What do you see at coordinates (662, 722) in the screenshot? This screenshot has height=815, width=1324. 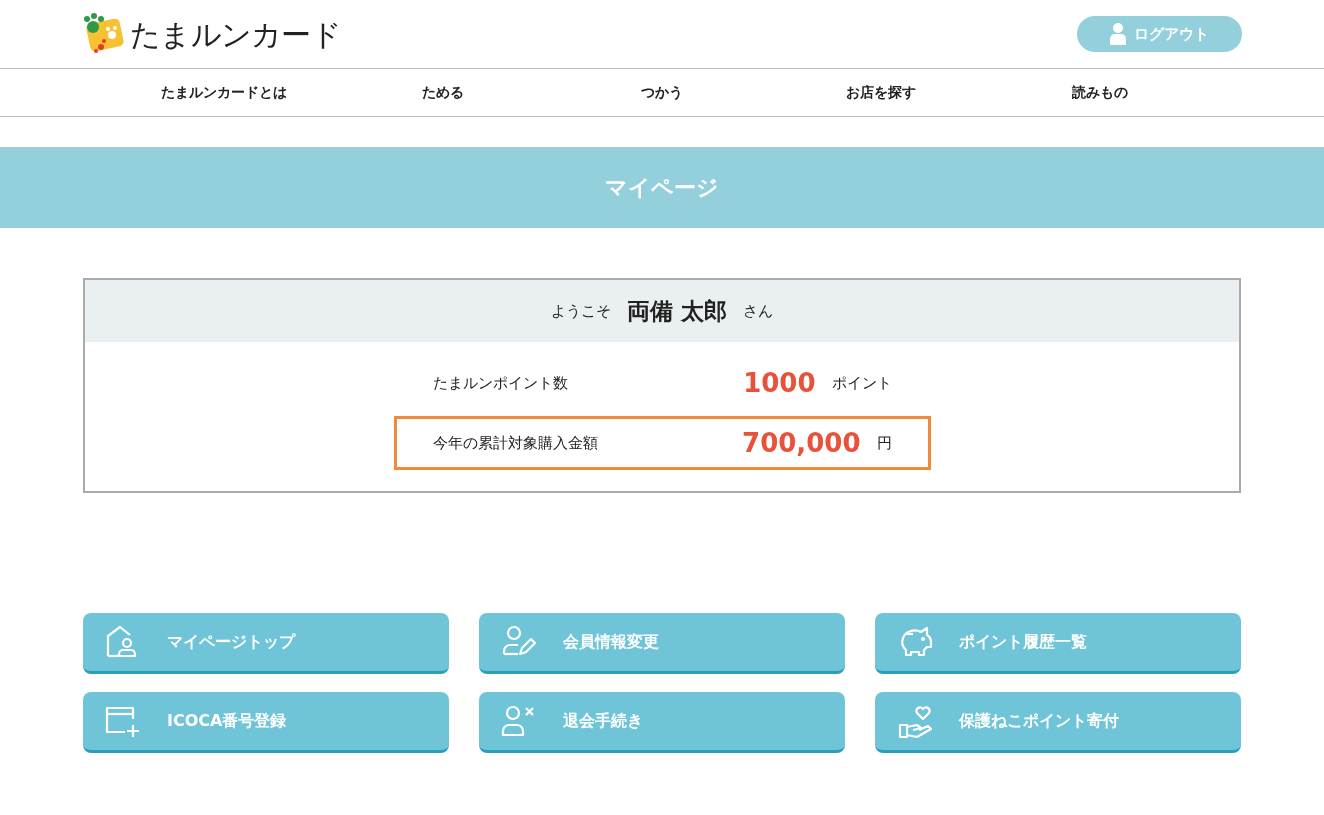 I see `menu-button: 退会手続き` at bounding box center [662, 722].